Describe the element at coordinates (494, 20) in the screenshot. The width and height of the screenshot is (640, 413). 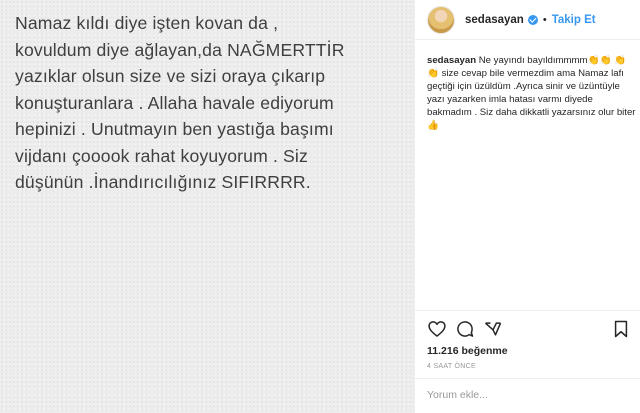
I see `header-username: sedasayan` at that location.